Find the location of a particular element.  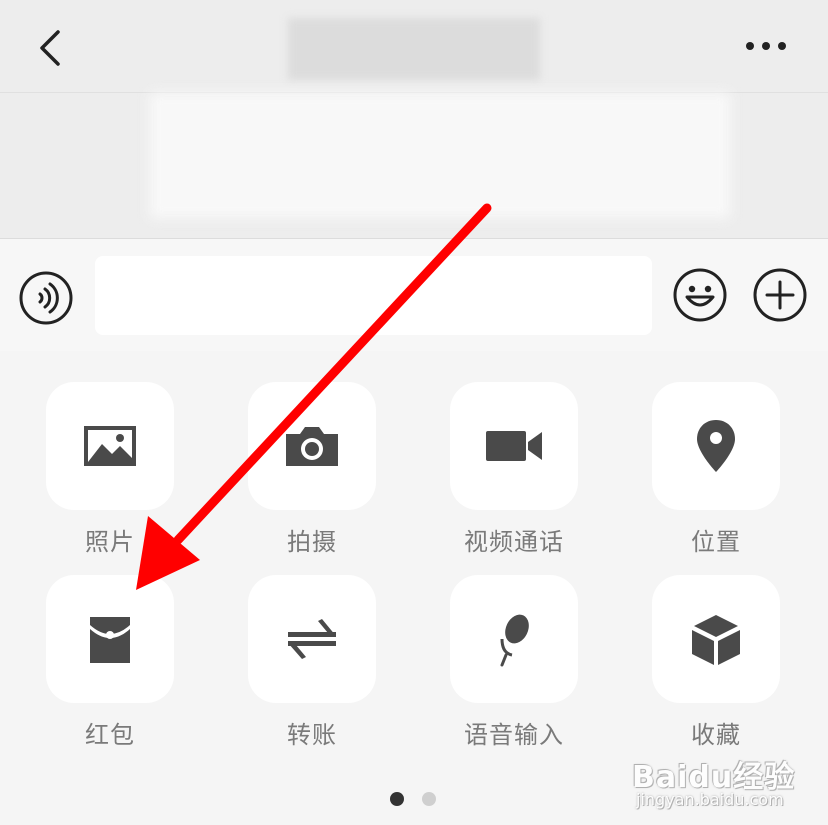

video-call-tile is located at coordinates (514, 446).